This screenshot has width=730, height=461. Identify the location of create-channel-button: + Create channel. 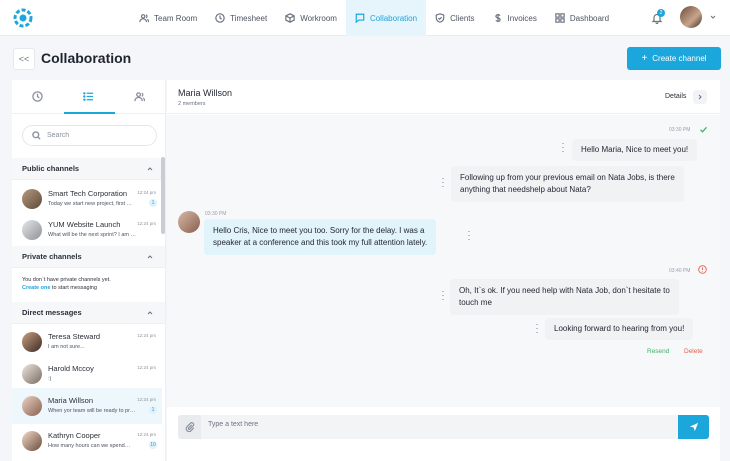
(674, 58).